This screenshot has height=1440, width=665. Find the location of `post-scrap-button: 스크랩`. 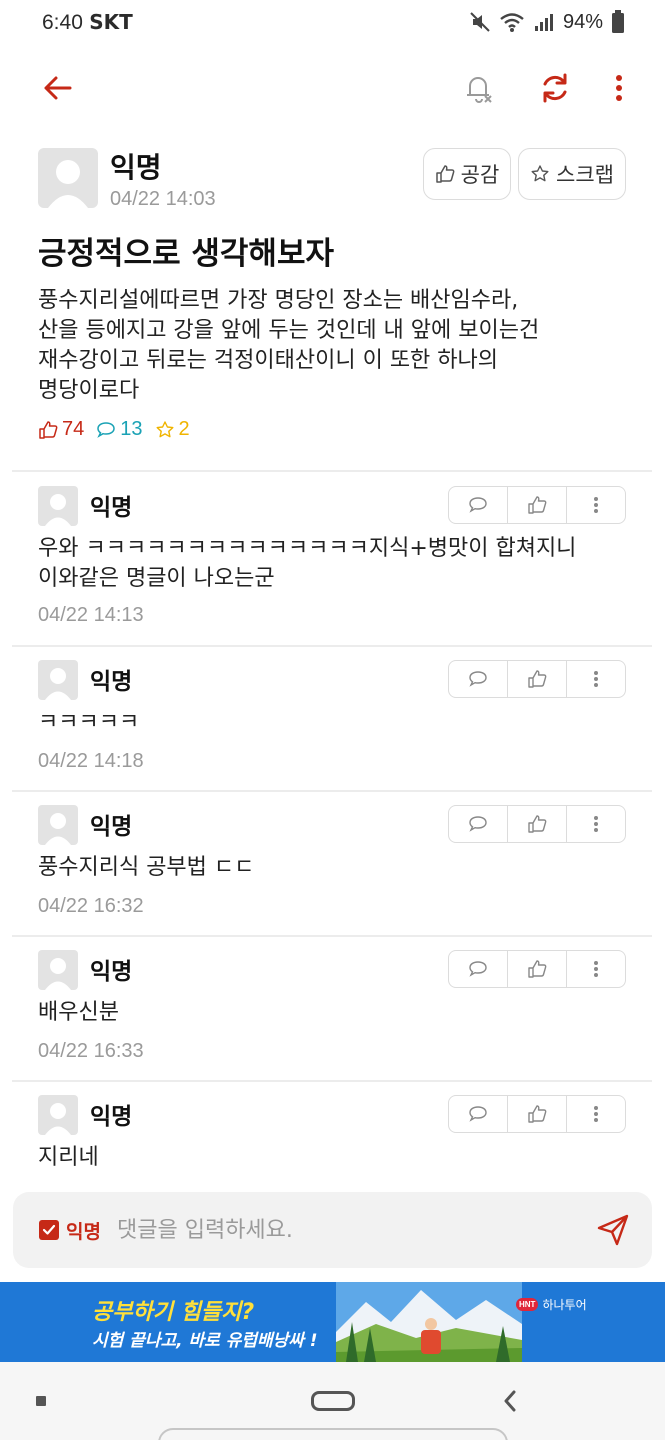

post-scrap-button: 스크랩 is located at coordinates (572, 174).